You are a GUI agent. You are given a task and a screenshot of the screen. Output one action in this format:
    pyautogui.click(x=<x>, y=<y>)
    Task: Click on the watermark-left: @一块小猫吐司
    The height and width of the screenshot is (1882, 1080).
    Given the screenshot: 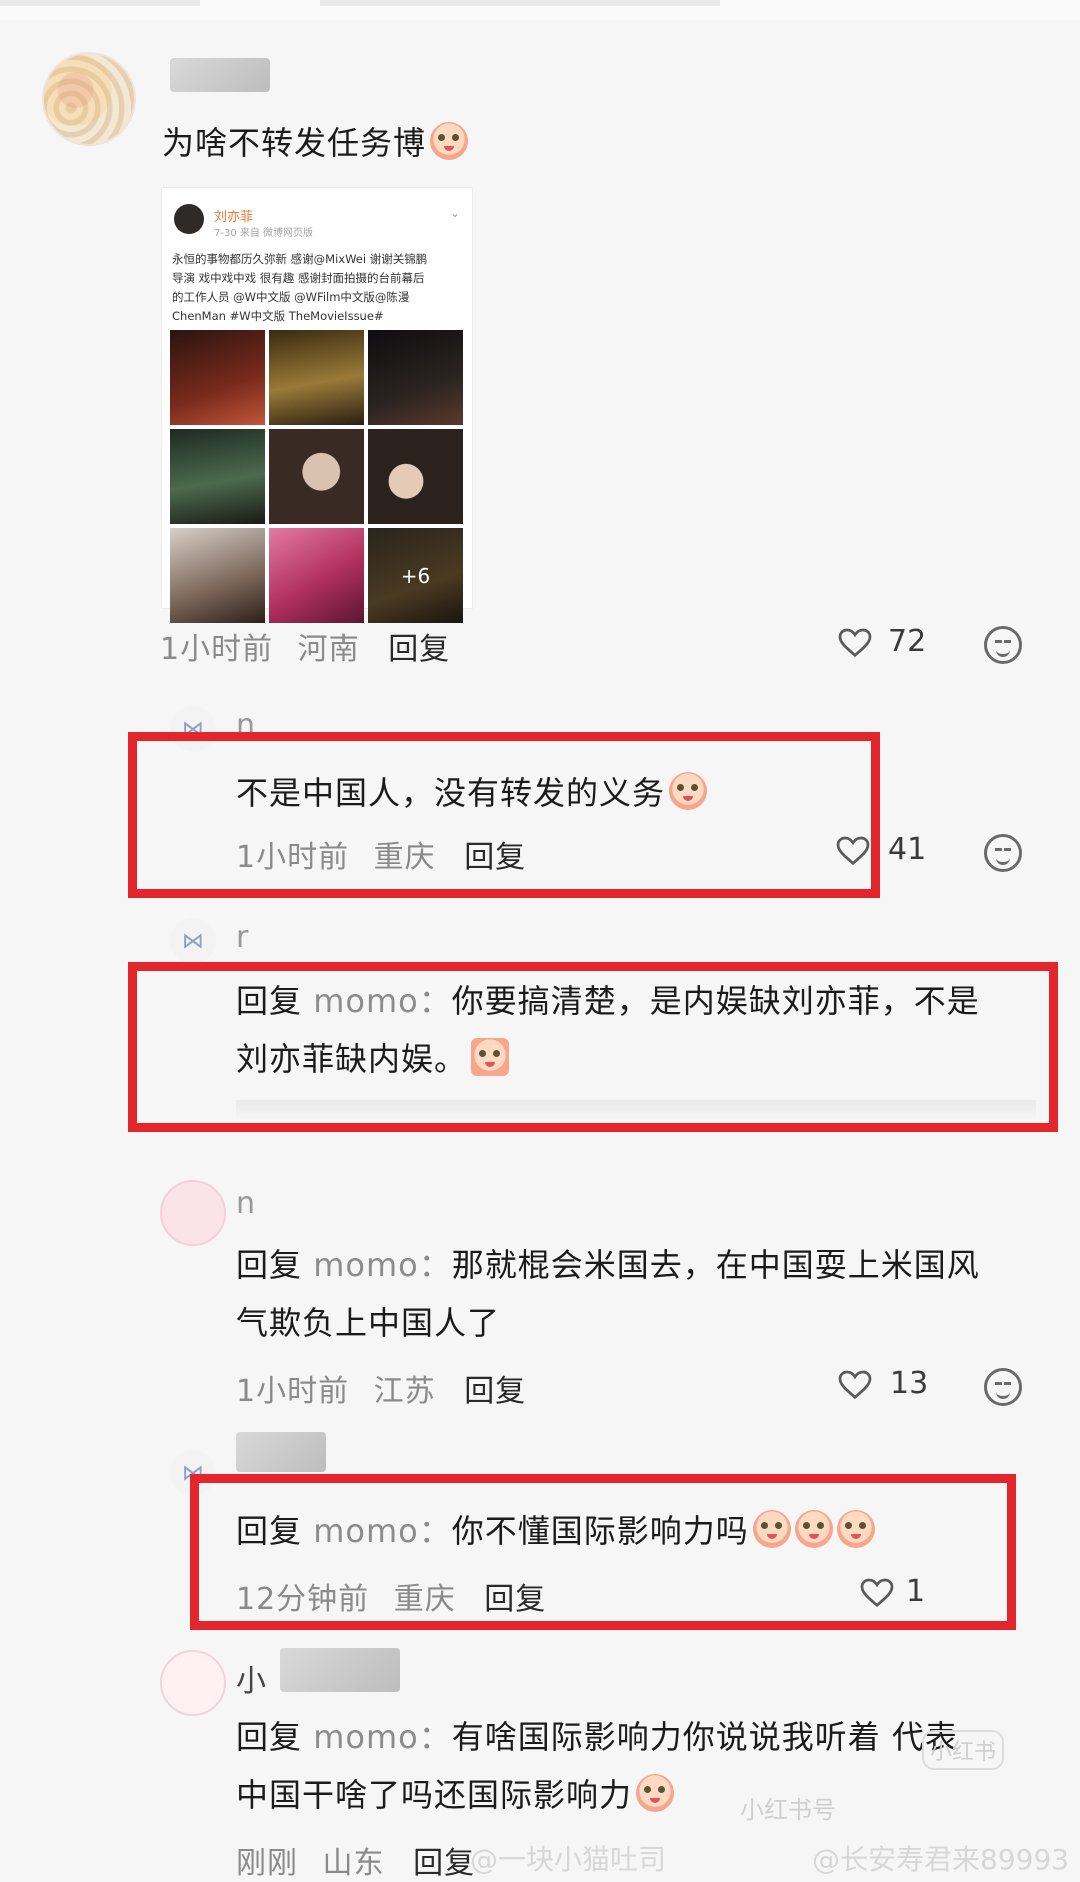 What is the action you would take?
    pyautogui.click(x=568, y=1859)
    